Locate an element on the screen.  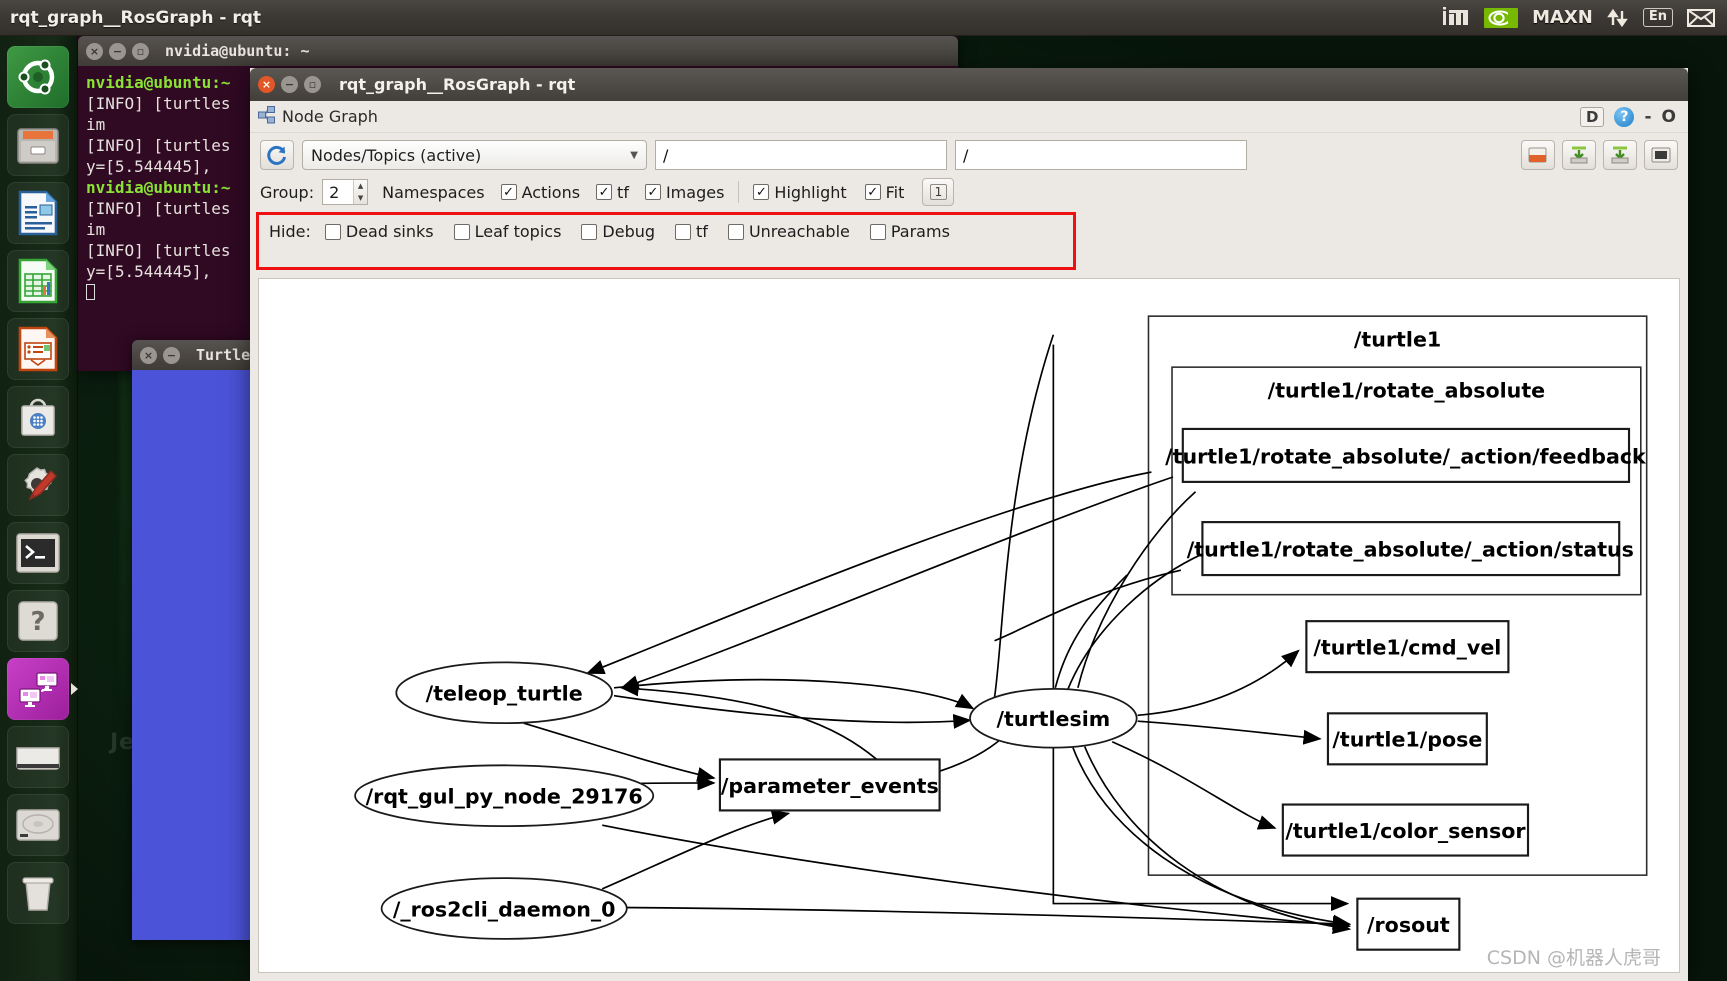
tf-checkbox-group: ✓ tf is located at coordinates (612, 192).